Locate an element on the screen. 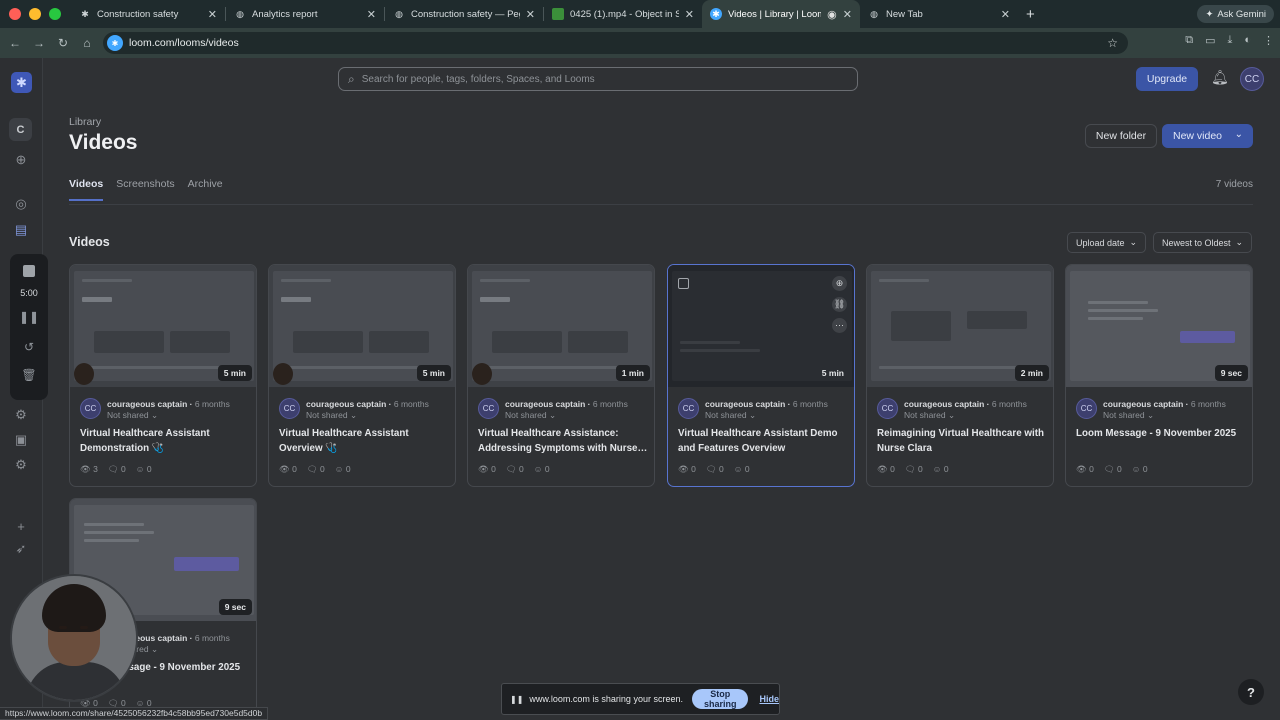 The image size is (1280, 720). loom-logo-icon: ✱ is located at coordinates (21, 82).